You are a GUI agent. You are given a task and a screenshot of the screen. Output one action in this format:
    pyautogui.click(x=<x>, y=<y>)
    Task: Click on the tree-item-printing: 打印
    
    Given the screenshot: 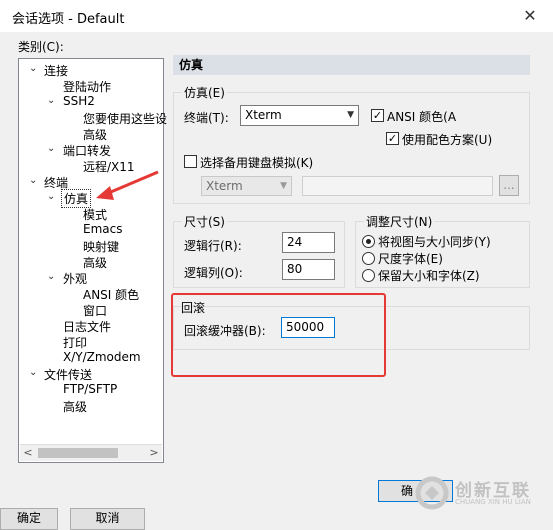 What is the action you would take?
    pyautogui.click(x=75, y=342)
    